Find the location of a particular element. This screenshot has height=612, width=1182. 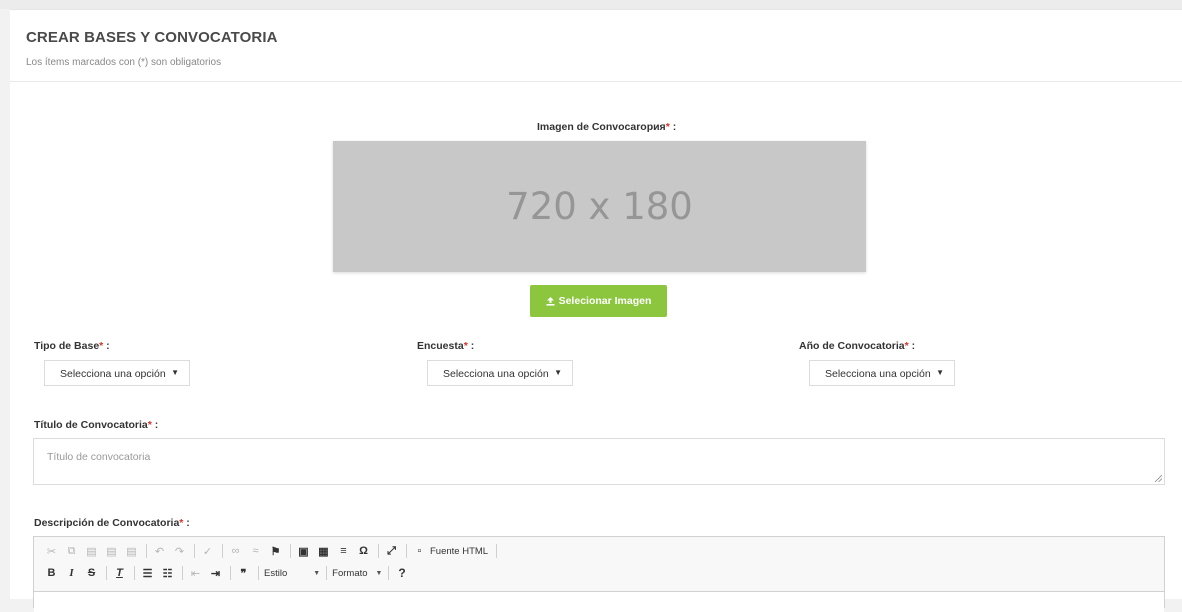

paste-icon: ▤ is located at coordinates (91, 551).